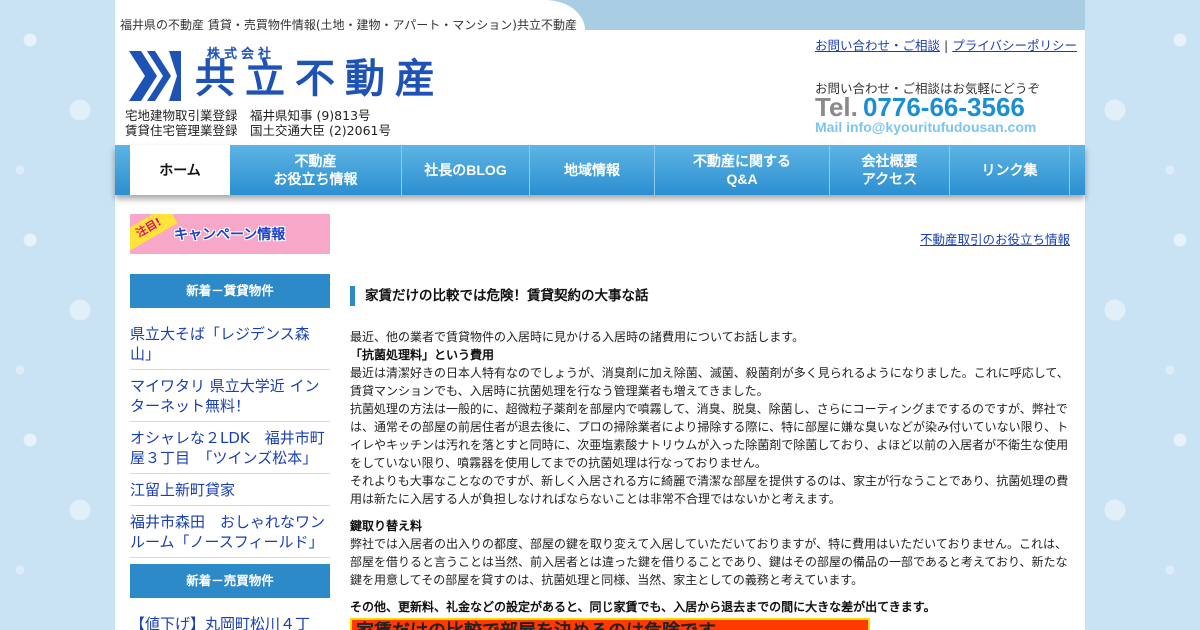  Describe the element at coordinates (258, 130) in the screenshot. I see `registration-line-2: 賃貸住宅管理業登録 国土交通大臣 (2)2061号` at that location.